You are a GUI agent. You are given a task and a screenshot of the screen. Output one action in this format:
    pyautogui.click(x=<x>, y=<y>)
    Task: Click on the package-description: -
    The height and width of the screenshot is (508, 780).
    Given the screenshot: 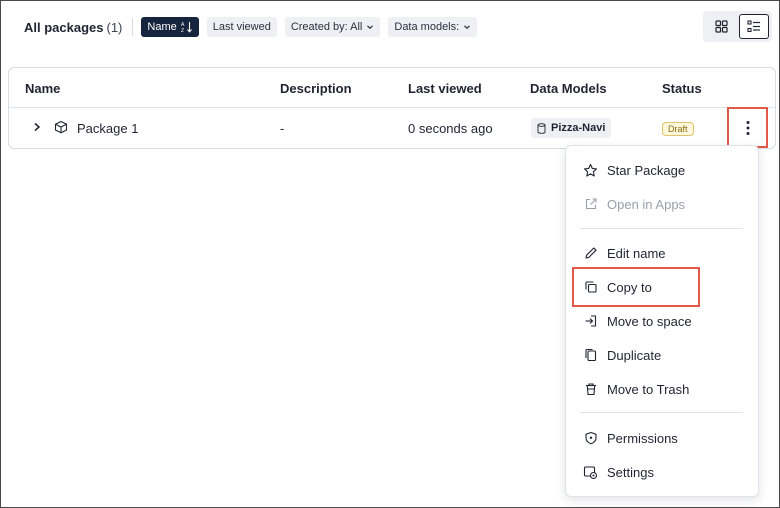 What is the action you would take?
    pyautogui.click(x=282, y=128)
    